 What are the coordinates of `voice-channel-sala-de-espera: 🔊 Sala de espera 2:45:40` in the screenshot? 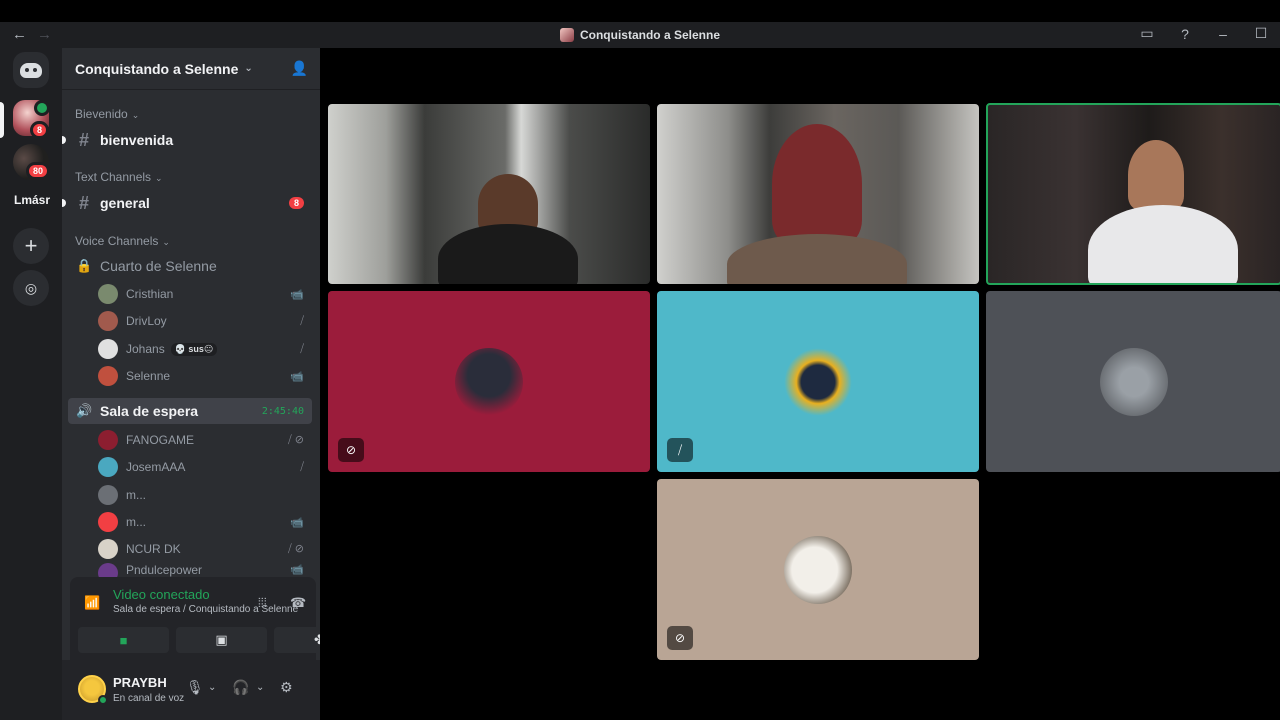 It's located at (190, 411).